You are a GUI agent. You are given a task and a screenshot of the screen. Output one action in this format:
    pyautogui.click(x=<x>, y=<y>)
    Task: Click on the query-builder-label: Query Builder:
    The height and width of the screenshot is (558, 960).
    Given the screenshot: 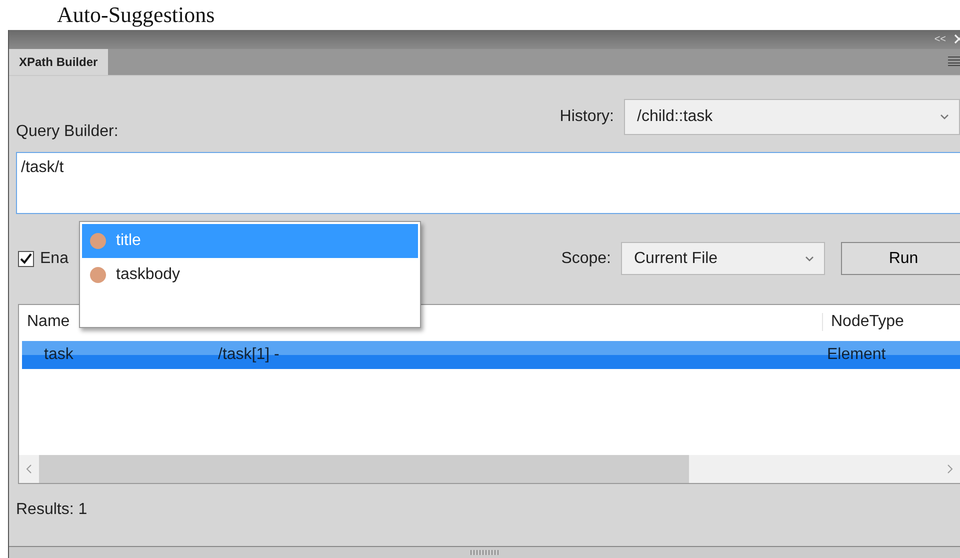 What is the action you would take?
    pyautogui.click(x=67, y=131)
    